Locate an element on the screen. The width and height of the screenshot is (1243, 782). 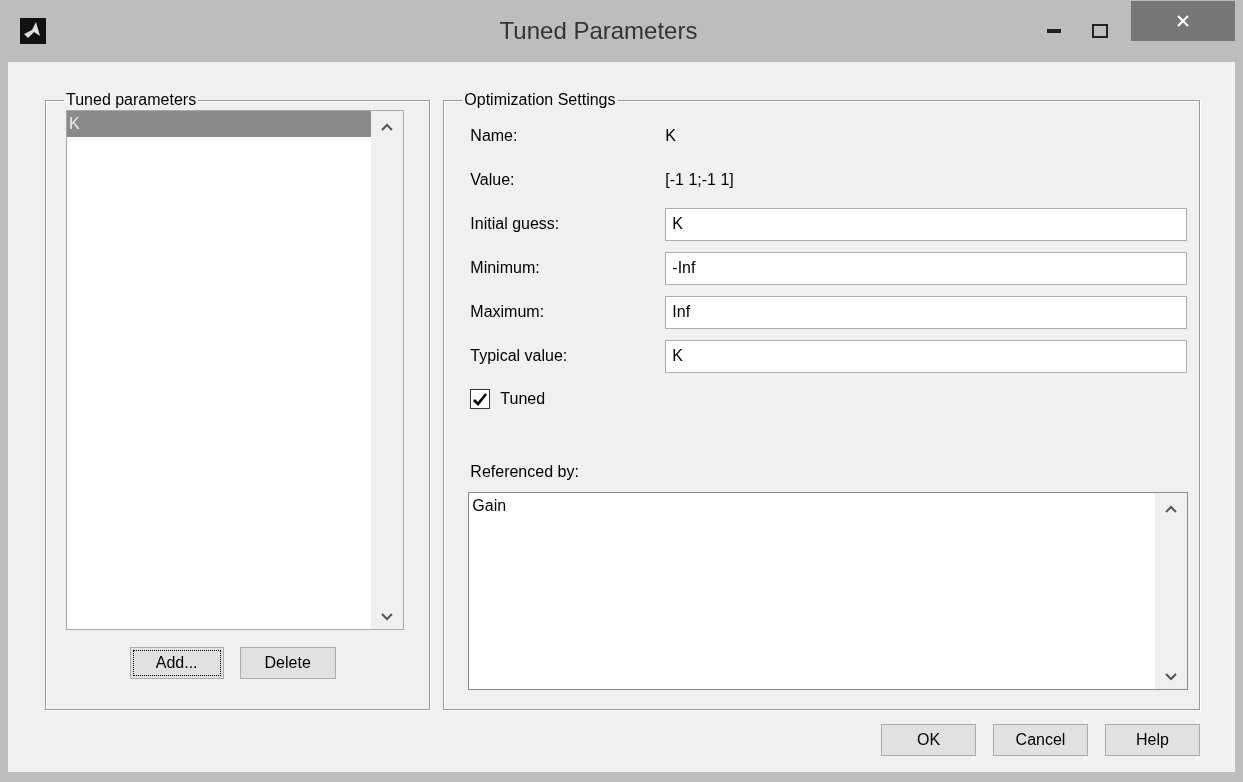
maximize-icon is located at coordinates (1100, 31).